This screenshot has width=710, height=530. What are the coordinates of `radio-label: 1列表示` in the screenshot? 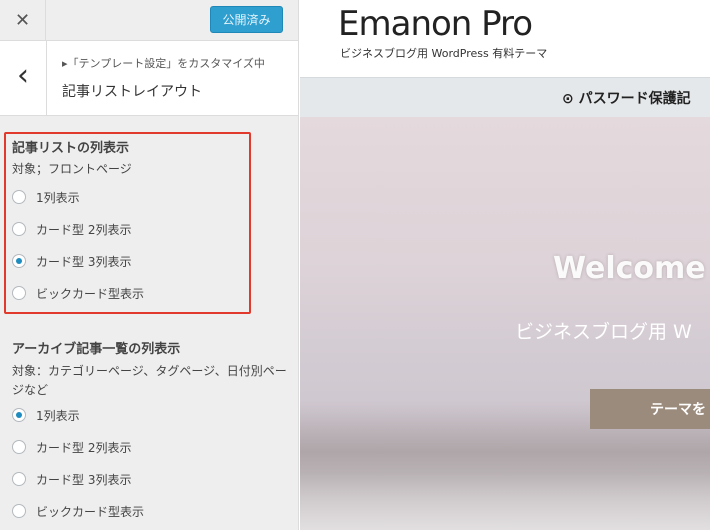 It's located at (58, 415).